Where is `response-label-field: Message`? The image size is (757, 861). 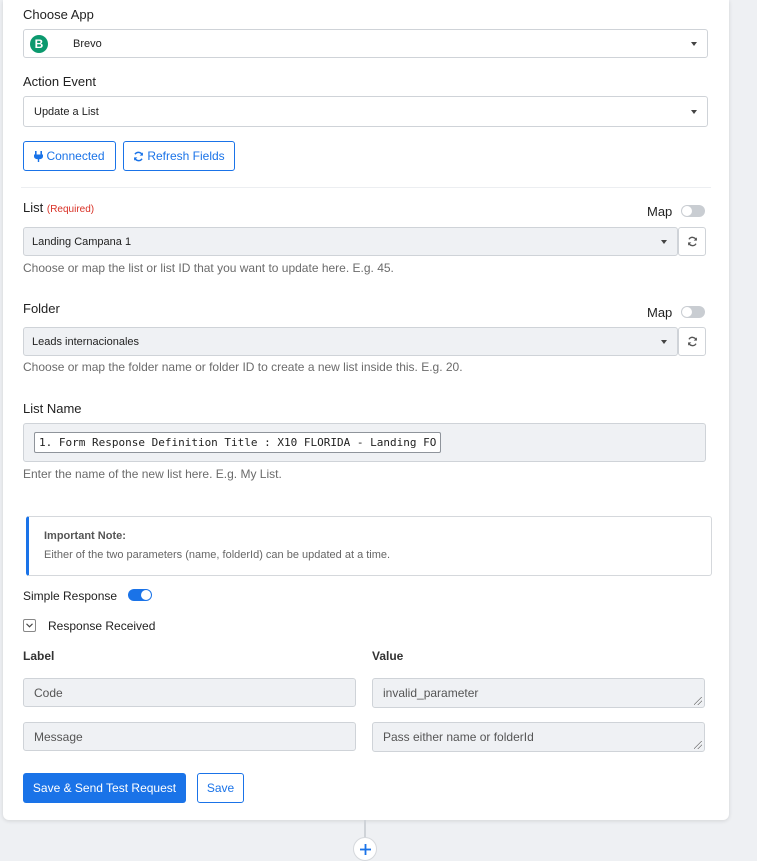
response-label-field: Message is located at coordinates (189, 736).